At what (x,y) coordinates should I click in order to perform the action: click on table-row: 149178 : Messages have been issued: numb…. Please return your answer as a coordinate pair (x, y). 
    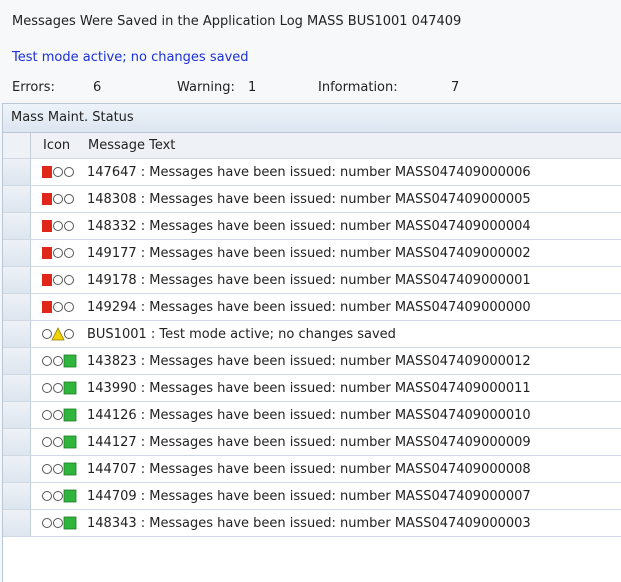
    Looking at the image, I should click on (312, 280).